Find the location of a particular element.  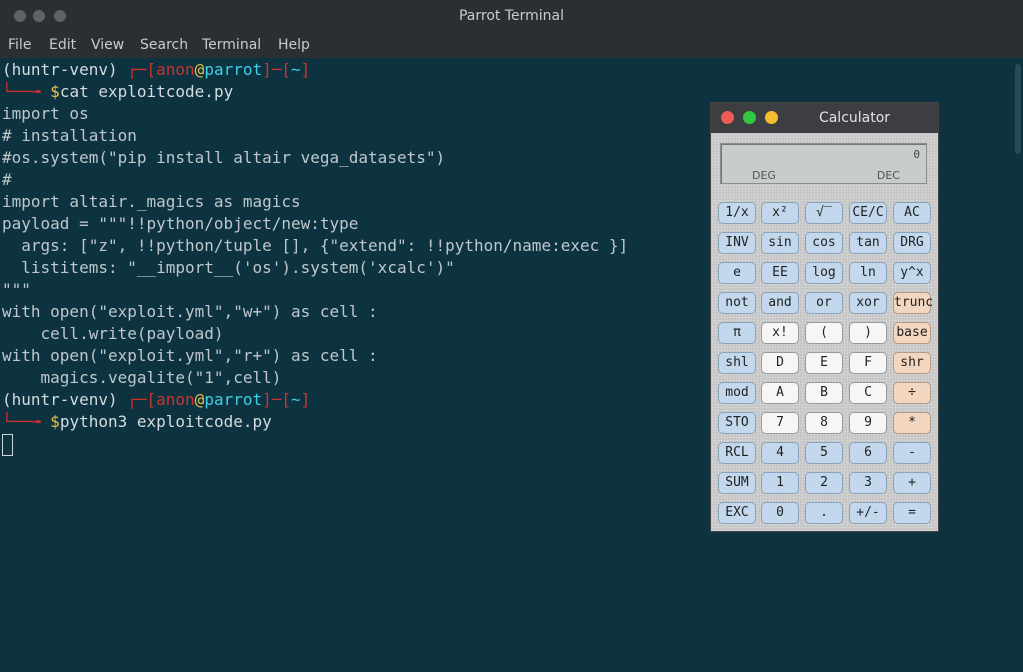

command-text: python3 exploitcode.py is located at coordinates (165, 421).